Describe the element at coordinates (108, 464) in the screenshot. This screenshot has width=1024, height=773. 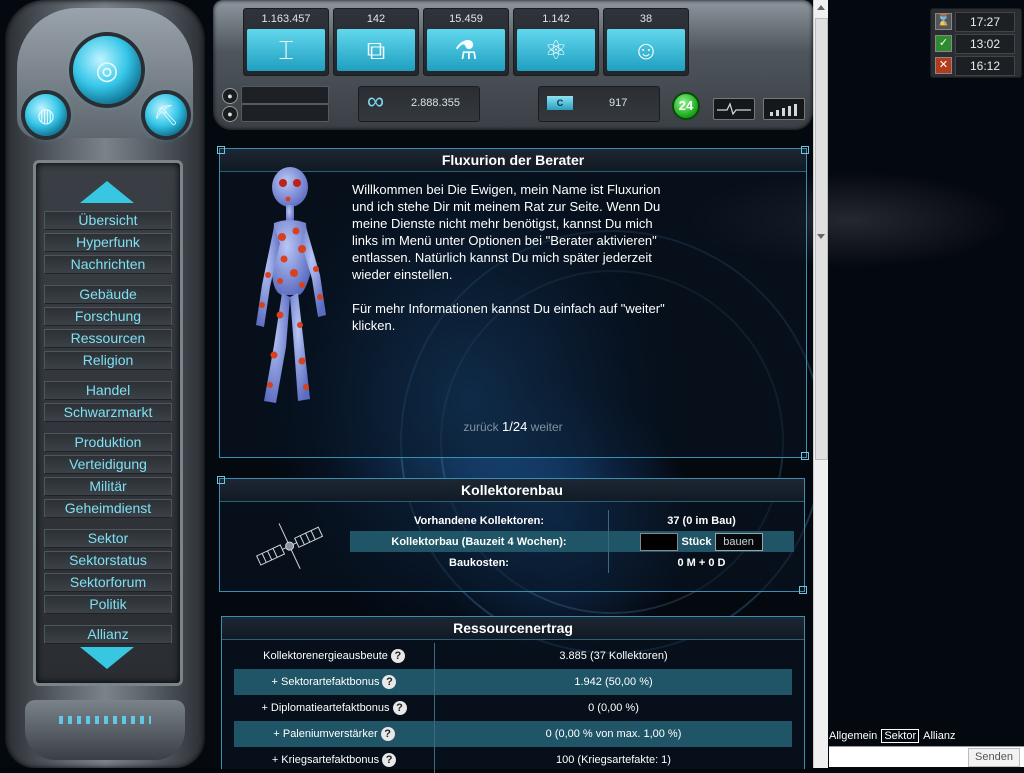
I see `sidebar-item-verteidigung: Verteidigung` at that location.